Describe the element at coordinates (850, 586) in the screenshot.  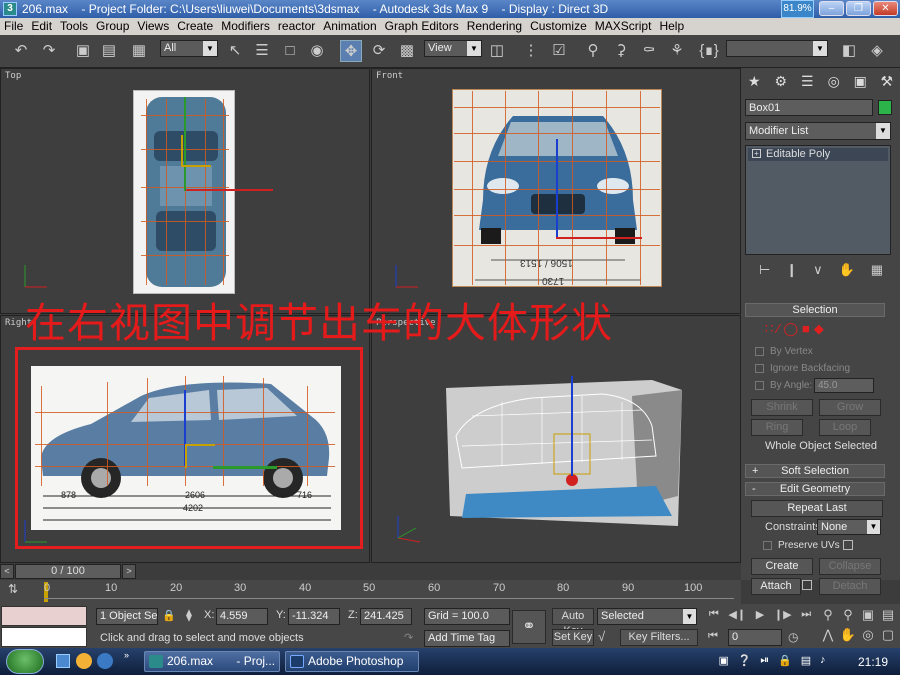
I see `detach-button: Detach` at that location.